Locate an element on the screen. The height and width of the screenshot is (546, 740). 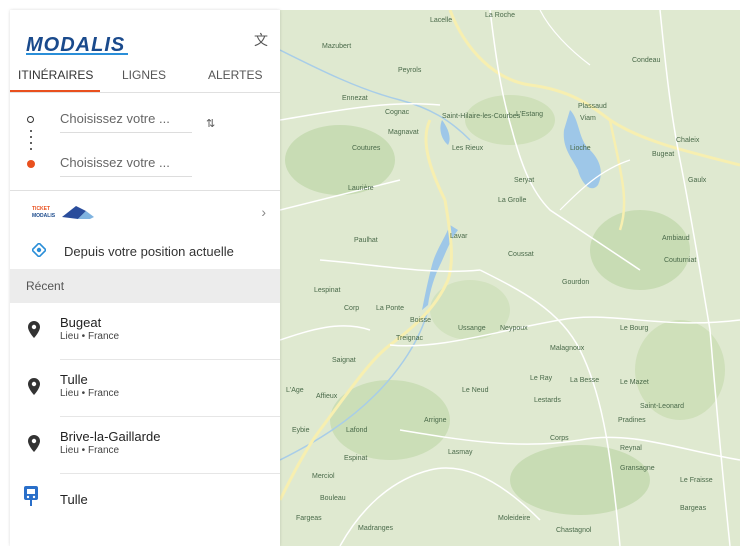
map-place-label: Pradines is located at coordinates (632, 420).